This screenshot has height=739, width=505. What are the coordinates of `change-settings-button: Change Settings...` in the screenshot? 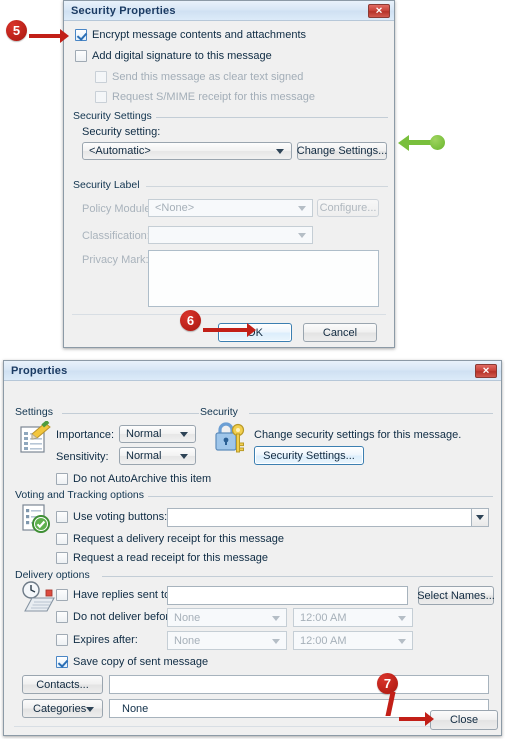 It's located at (342, 151).